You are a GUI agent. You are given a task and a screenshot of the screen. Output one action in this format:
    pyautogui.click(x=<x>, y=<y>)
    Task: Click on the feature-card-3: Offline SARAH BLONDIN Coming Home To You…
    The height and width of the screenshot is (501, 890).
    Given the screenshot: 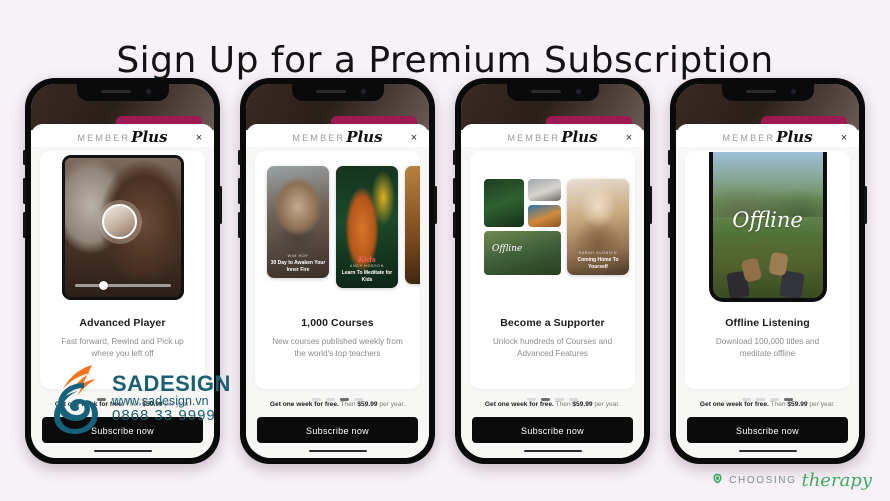 What is the action you would take?
    pyautogui.click(x=552, y=270)
    